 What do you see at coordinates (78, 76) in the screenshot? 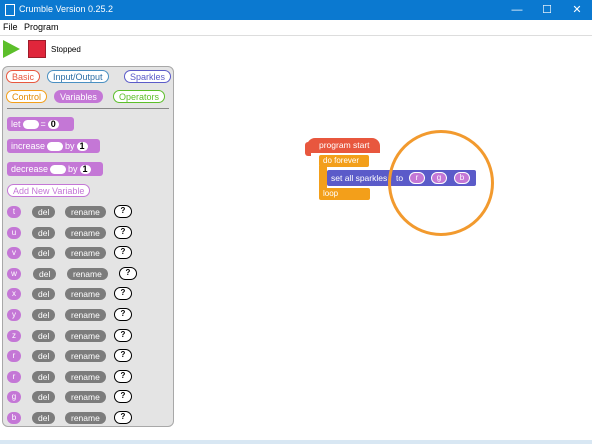
I see `category-input-output: Input/Output` at bounding box center [78, 76].